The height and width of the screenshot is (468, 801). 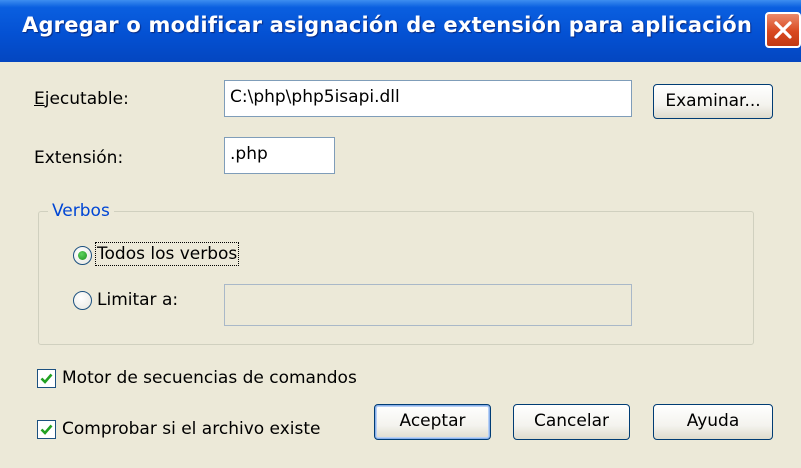 I want to click on all-verbs-label: Todos los verbos, so click(x=167, y=254).